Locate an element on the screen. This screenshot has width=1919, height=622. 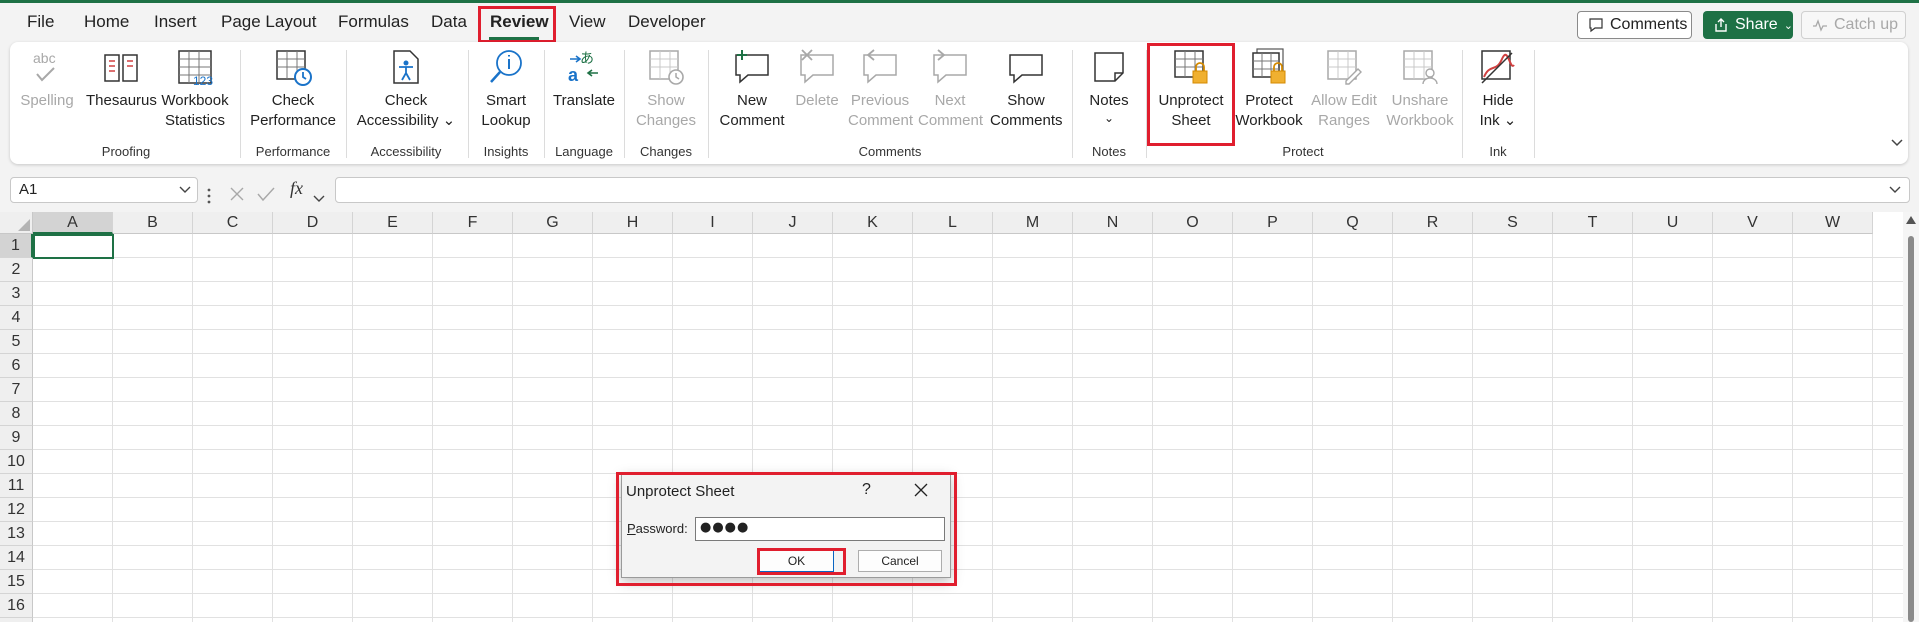
row-header-11: 11 is located at coordinates (16, 486).